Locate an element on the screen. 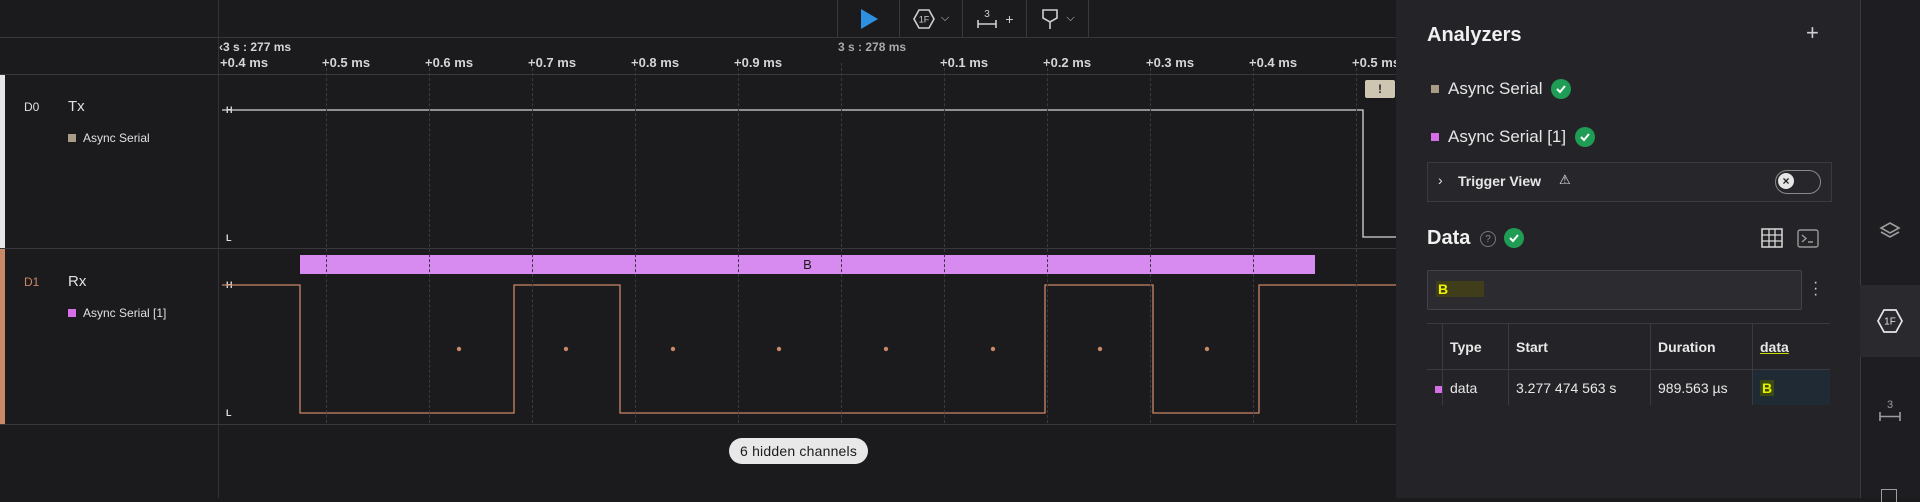 The height and width of the screenshot is (502, 1920). trigger-view-toggle: × is located at coordinates (1798, 182).